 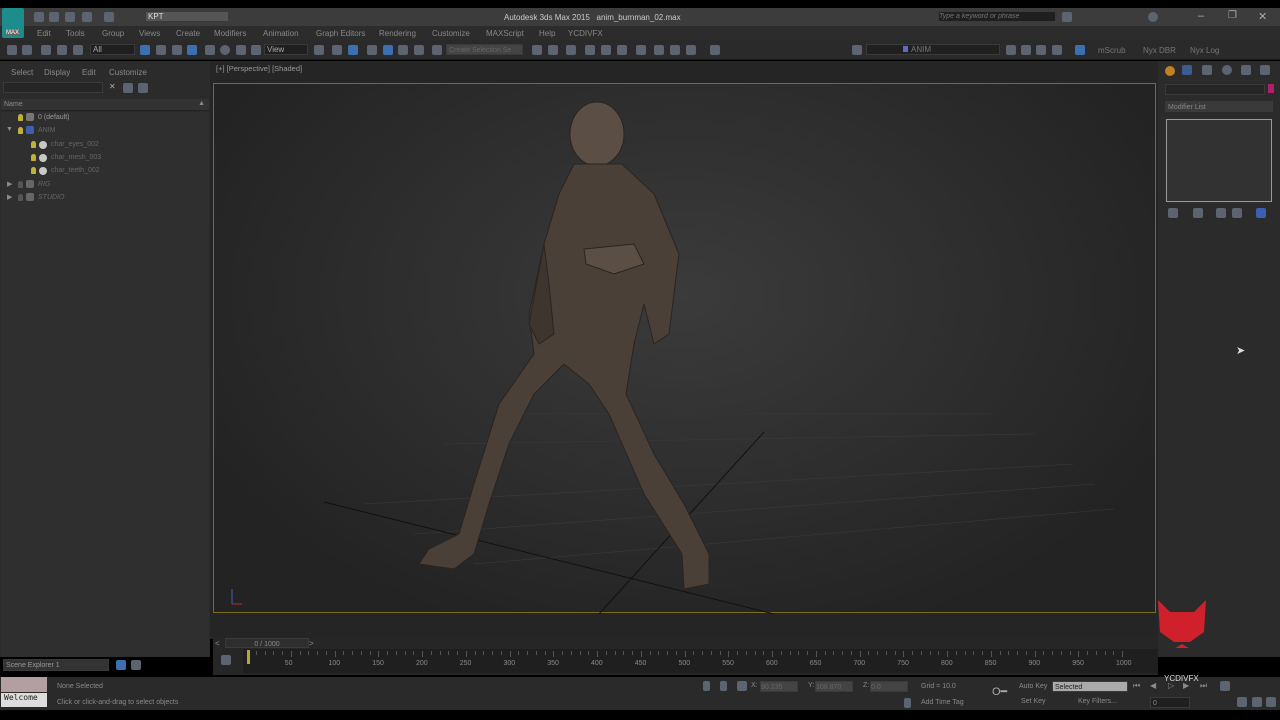 What do you see at coordinates (1026, 50) in the screenshot?
I see `add-to-layer-icon` at bounding box center [1026, 50].